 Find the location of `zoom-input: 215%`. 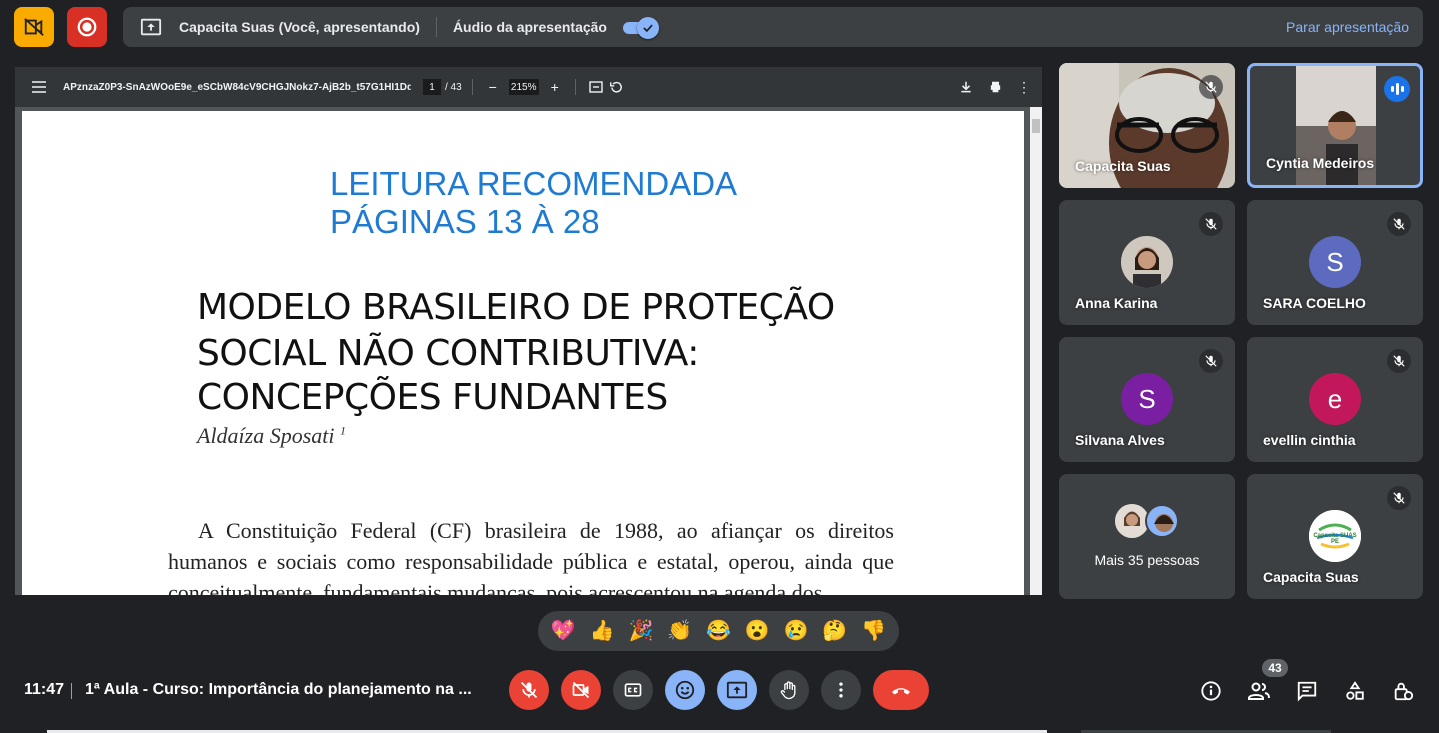

zoom-input: 215% is located at coordinates (523, 87).